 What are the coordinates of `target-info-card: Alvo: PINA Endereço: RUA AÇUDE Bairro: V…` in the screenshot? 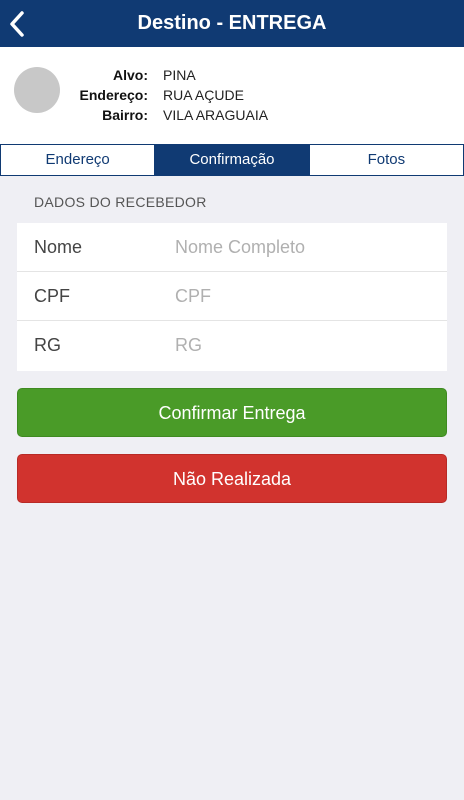 It's located at (232, 95).